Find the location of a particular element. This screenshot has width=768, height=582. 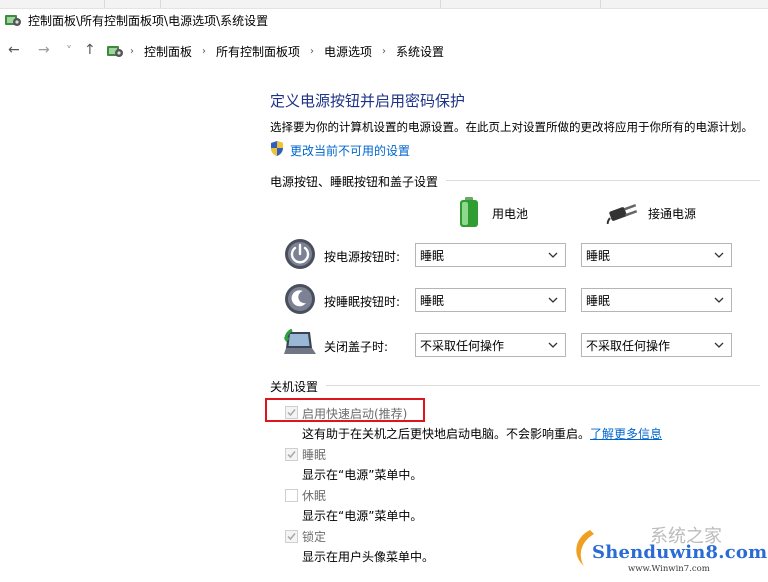

site-watermark: 系统之家 Shenduwin8.com www.Winwin7.com is located at coordinates (669, 551).